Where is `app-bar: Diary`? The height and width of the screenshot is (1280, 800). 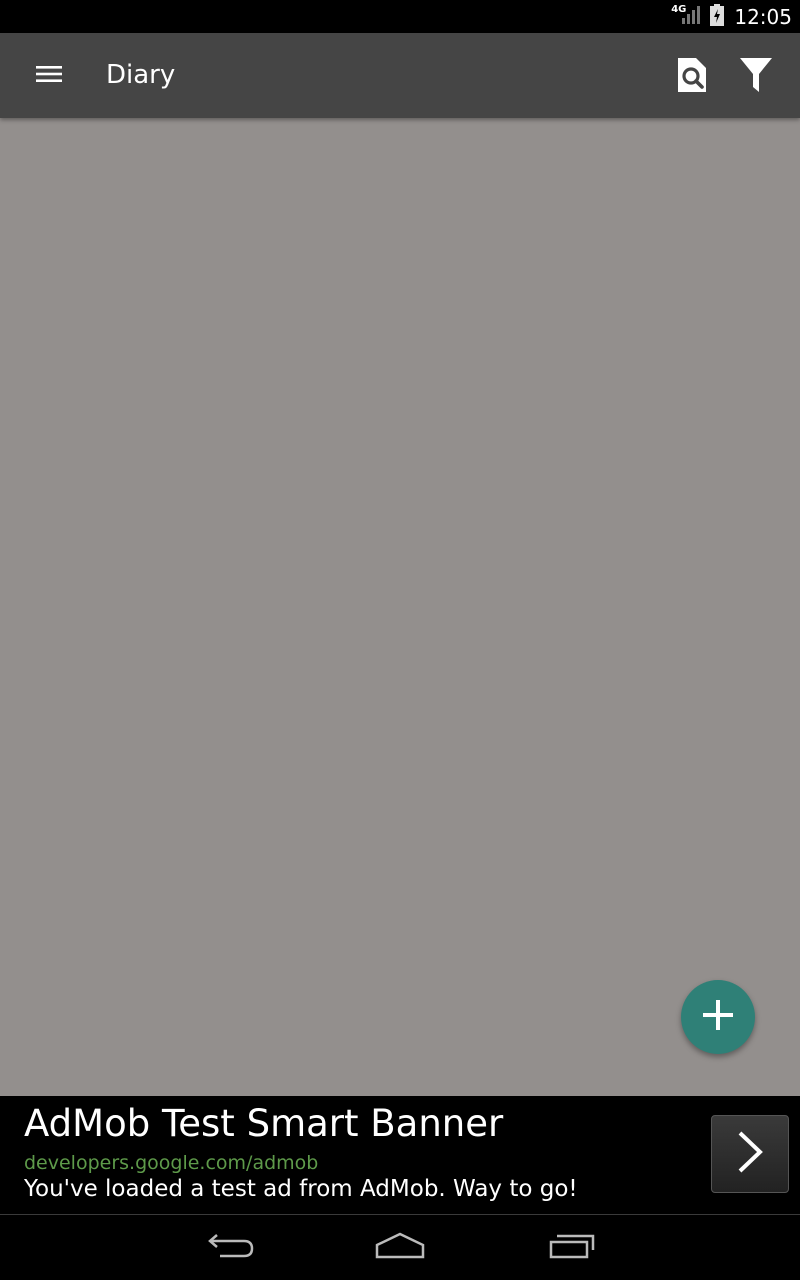 app-bar: Diary is located at coordinates (400, 75).